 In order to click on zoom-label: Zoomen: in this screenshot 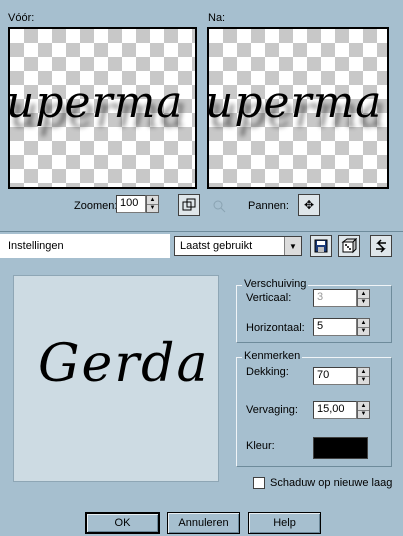, I will do `click(96, 206)`.